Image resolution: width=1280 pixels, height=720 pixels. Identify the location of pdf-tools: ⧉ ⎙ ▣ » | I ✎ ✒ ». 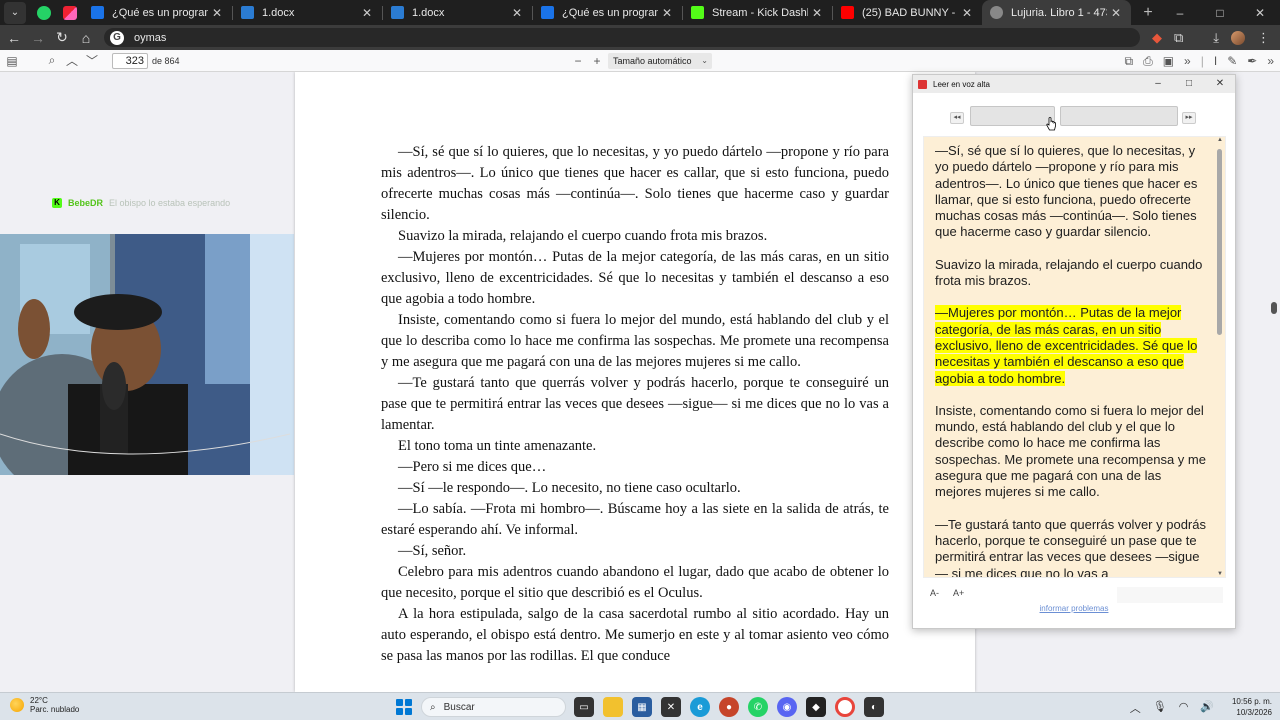
(1200, 61).